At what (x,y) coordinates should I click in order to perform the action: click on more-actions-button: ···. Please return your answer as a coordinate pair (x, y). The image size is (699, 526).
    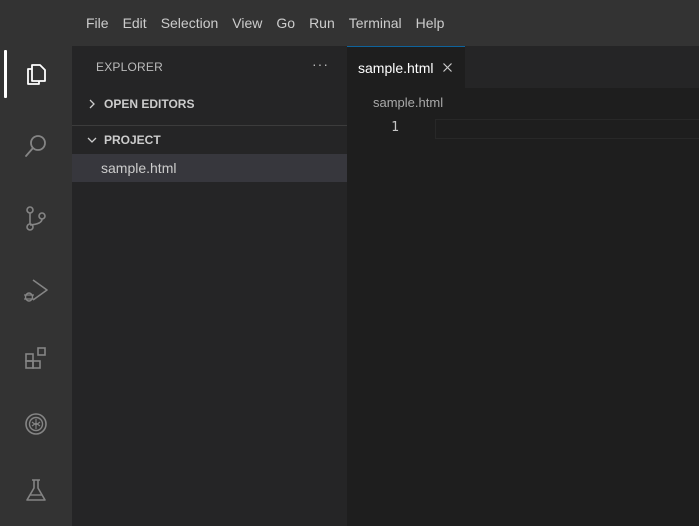
    Looking at the image, I should click on (320, 64).